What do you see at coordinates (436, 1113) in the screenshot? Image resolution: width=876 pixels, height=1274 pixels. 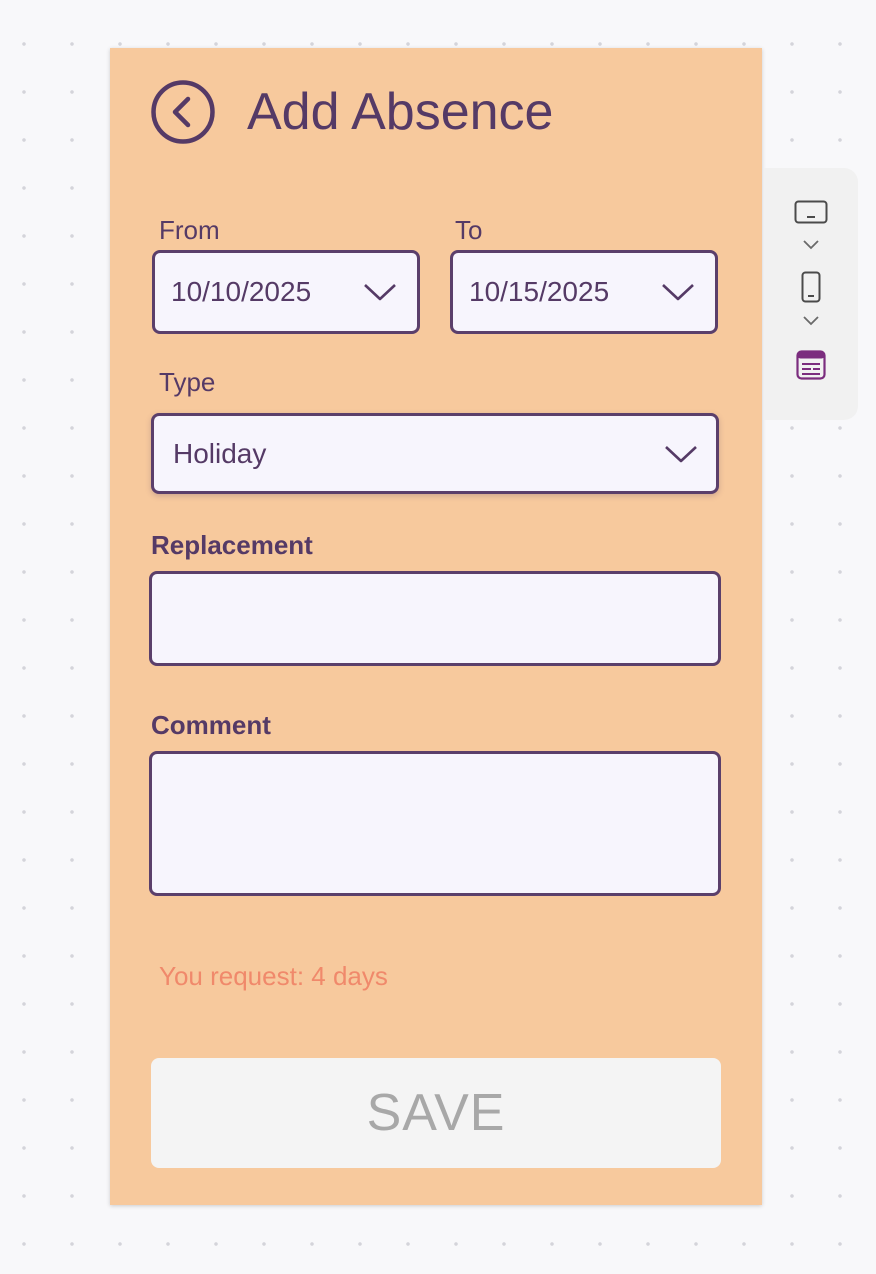 I see `save-button: SAVE` at bounding box center [436, 1113].